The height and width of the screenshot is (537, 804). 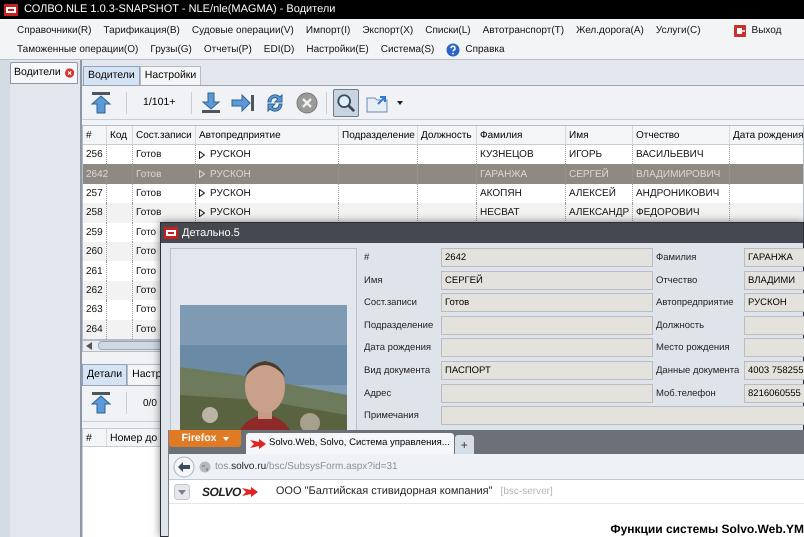 What do you see at coordinates (94, 310) in the screenshot?
I see `table-cell-text: 263` at bounding box center [94, 310].